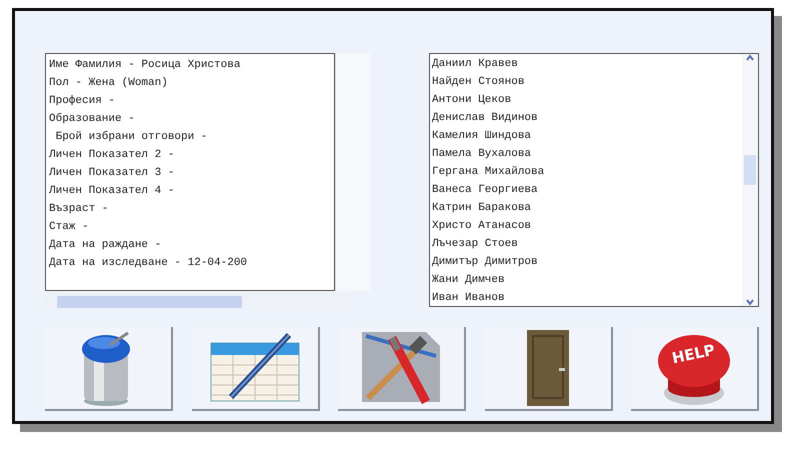 This screenshot has width=810, height=466. I want to click on person-list-item: Антони Цеков, so click(472, 100).